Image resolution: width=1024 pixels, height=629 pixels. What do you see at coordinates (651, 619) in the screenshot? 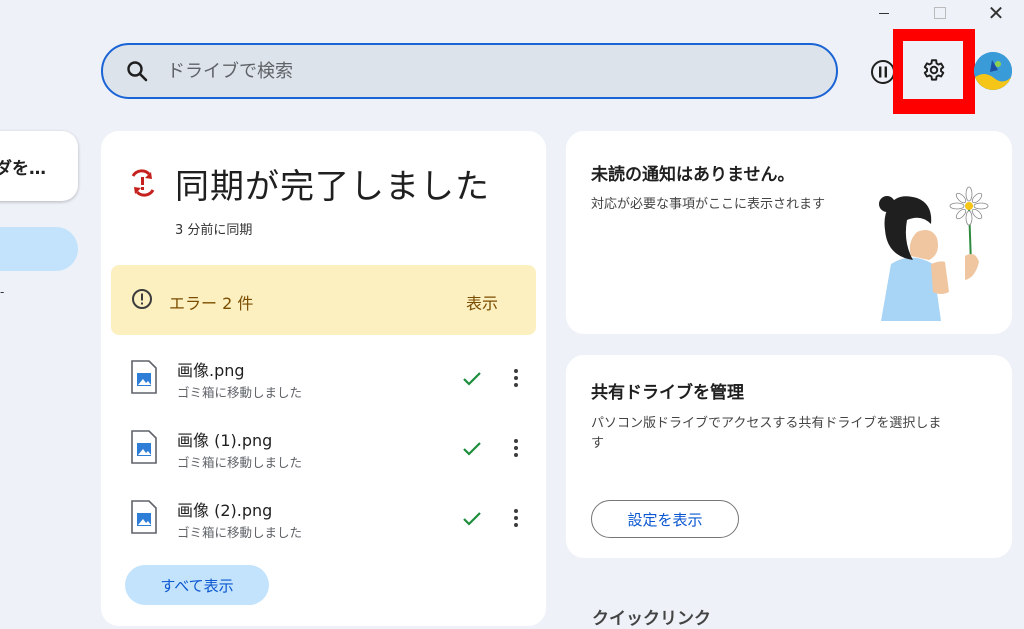
I see `quick-links-title: クイックリンク` at bounding box center [651, 619].